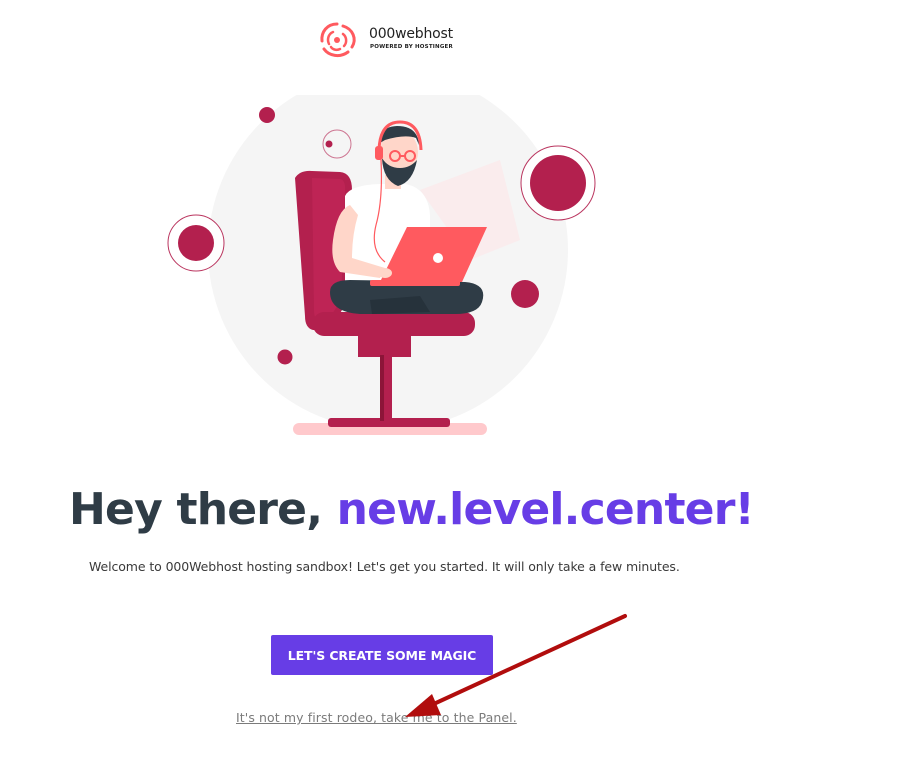  Describe the element at coordinates (385, 273) in the screenshot. I see `hand` at that location.